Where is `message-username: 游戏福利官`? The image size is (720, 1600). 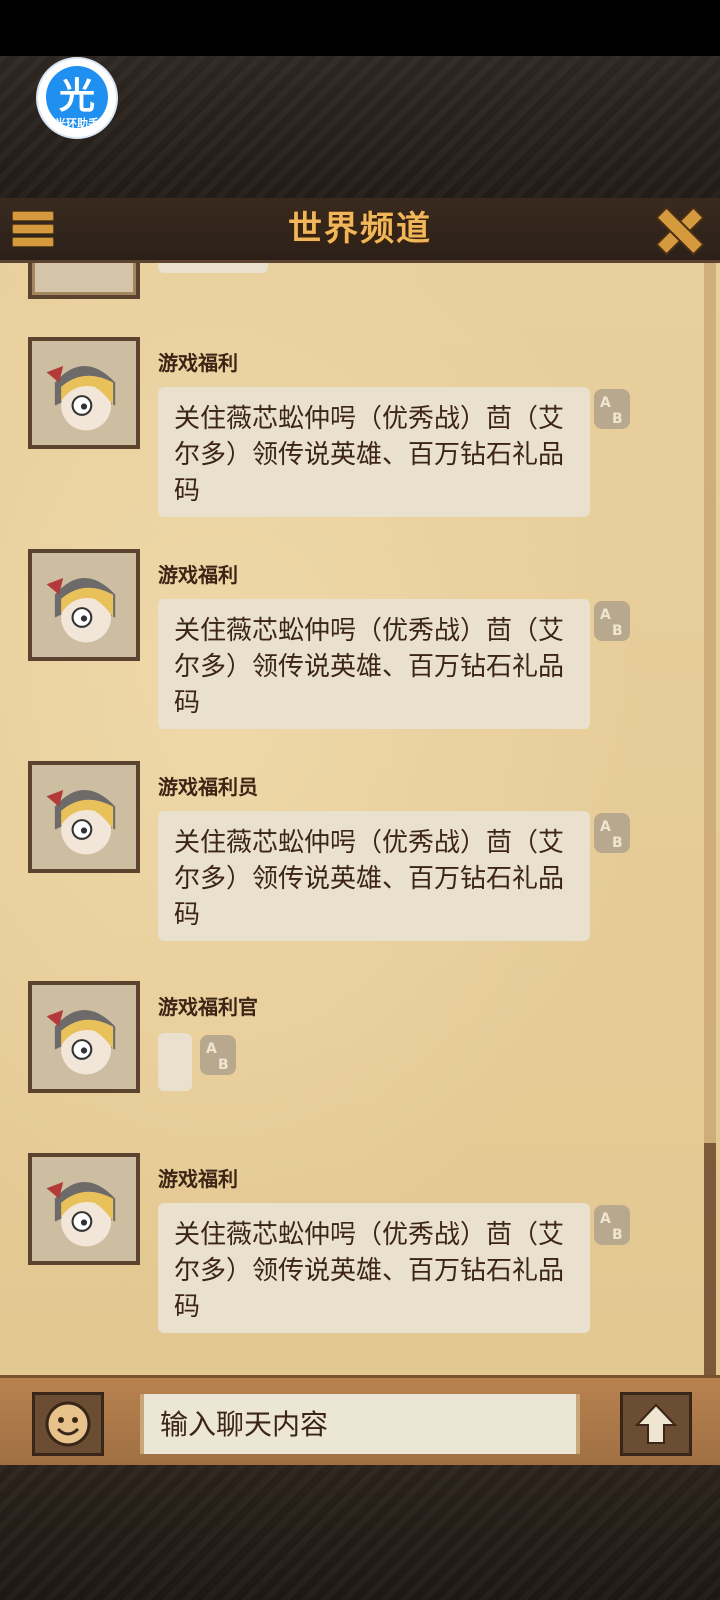 message-username: 游戏福利官 is located at coordinates (208, 1007).